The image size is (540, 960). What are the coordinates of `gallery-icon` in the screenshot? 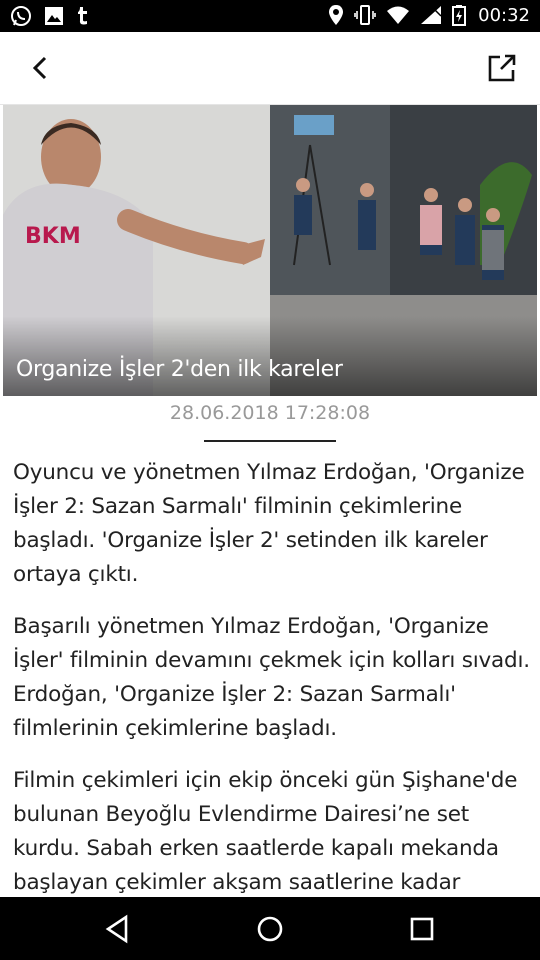 It's located at (54, 16).